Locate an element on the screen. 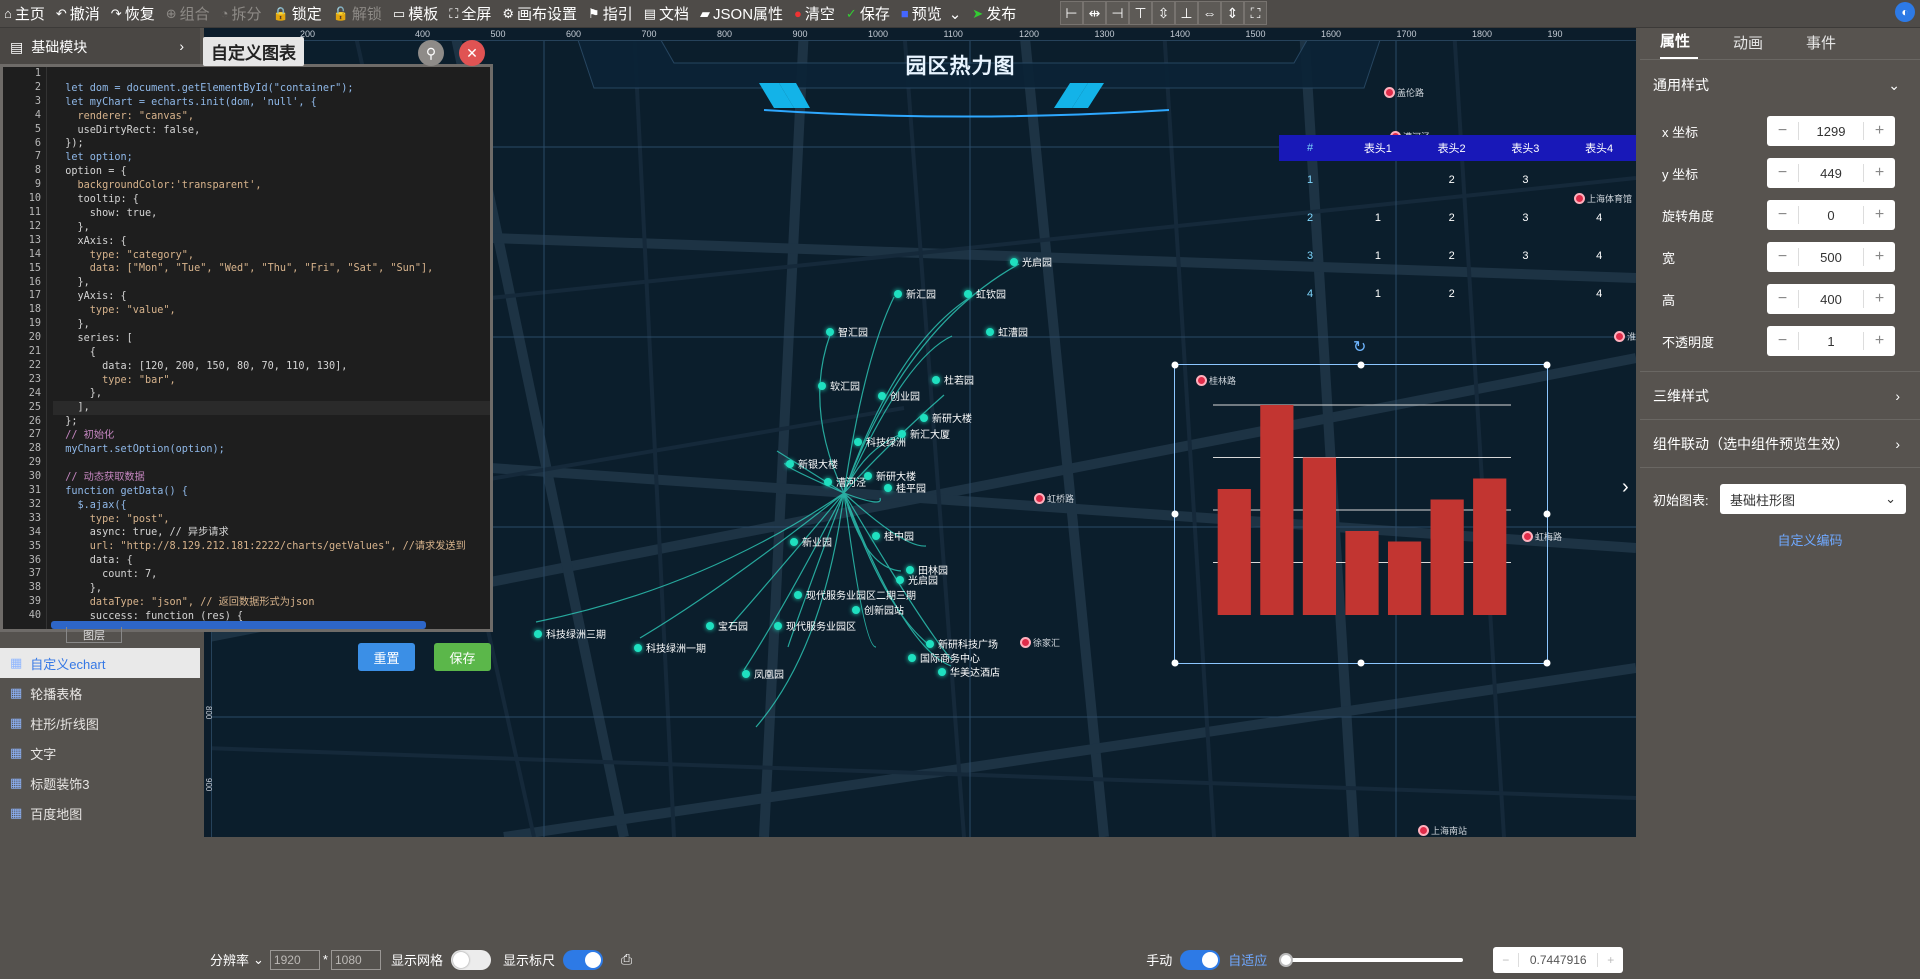  heatmap-node: 新汇大厦 is located at coordinates (924, 433).